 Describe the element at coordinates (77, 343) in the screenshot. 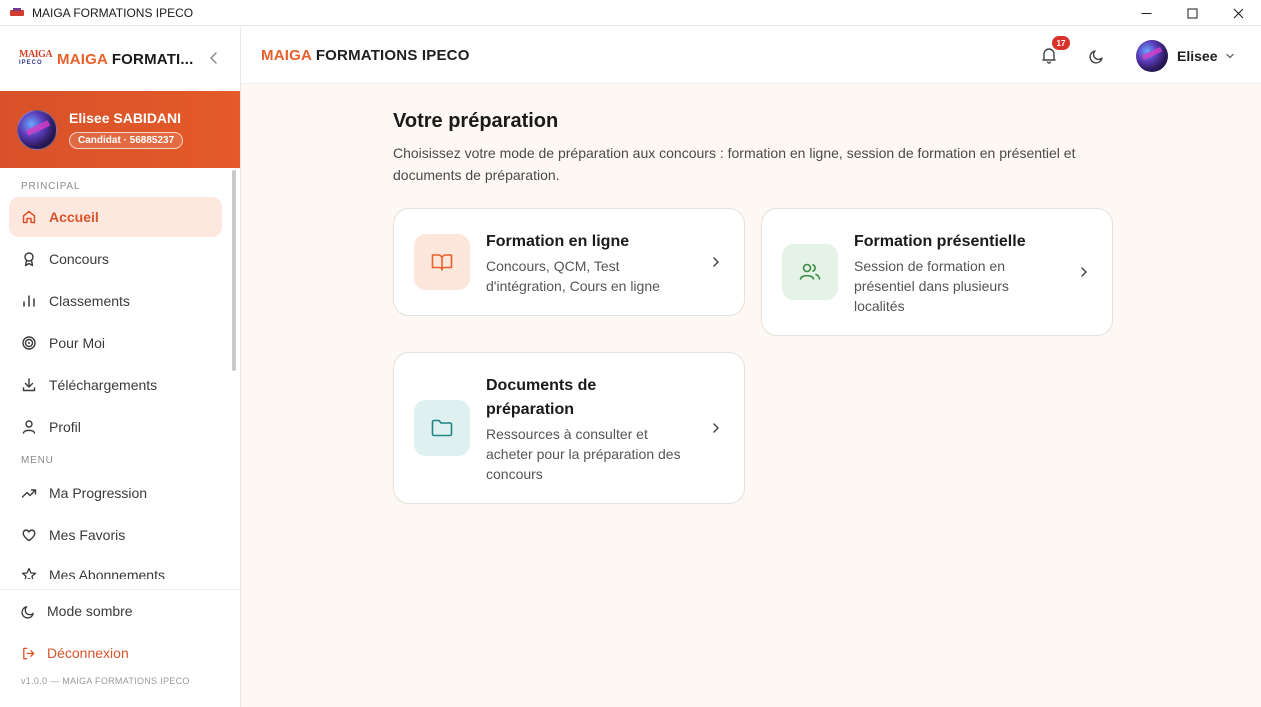

I see `sidebar-item-label: Pour Moi` at that location.